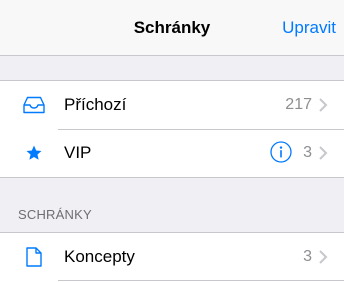 The height and width of the screenshot is (282, 344). I want to click on info-icon, so click(281, 152).